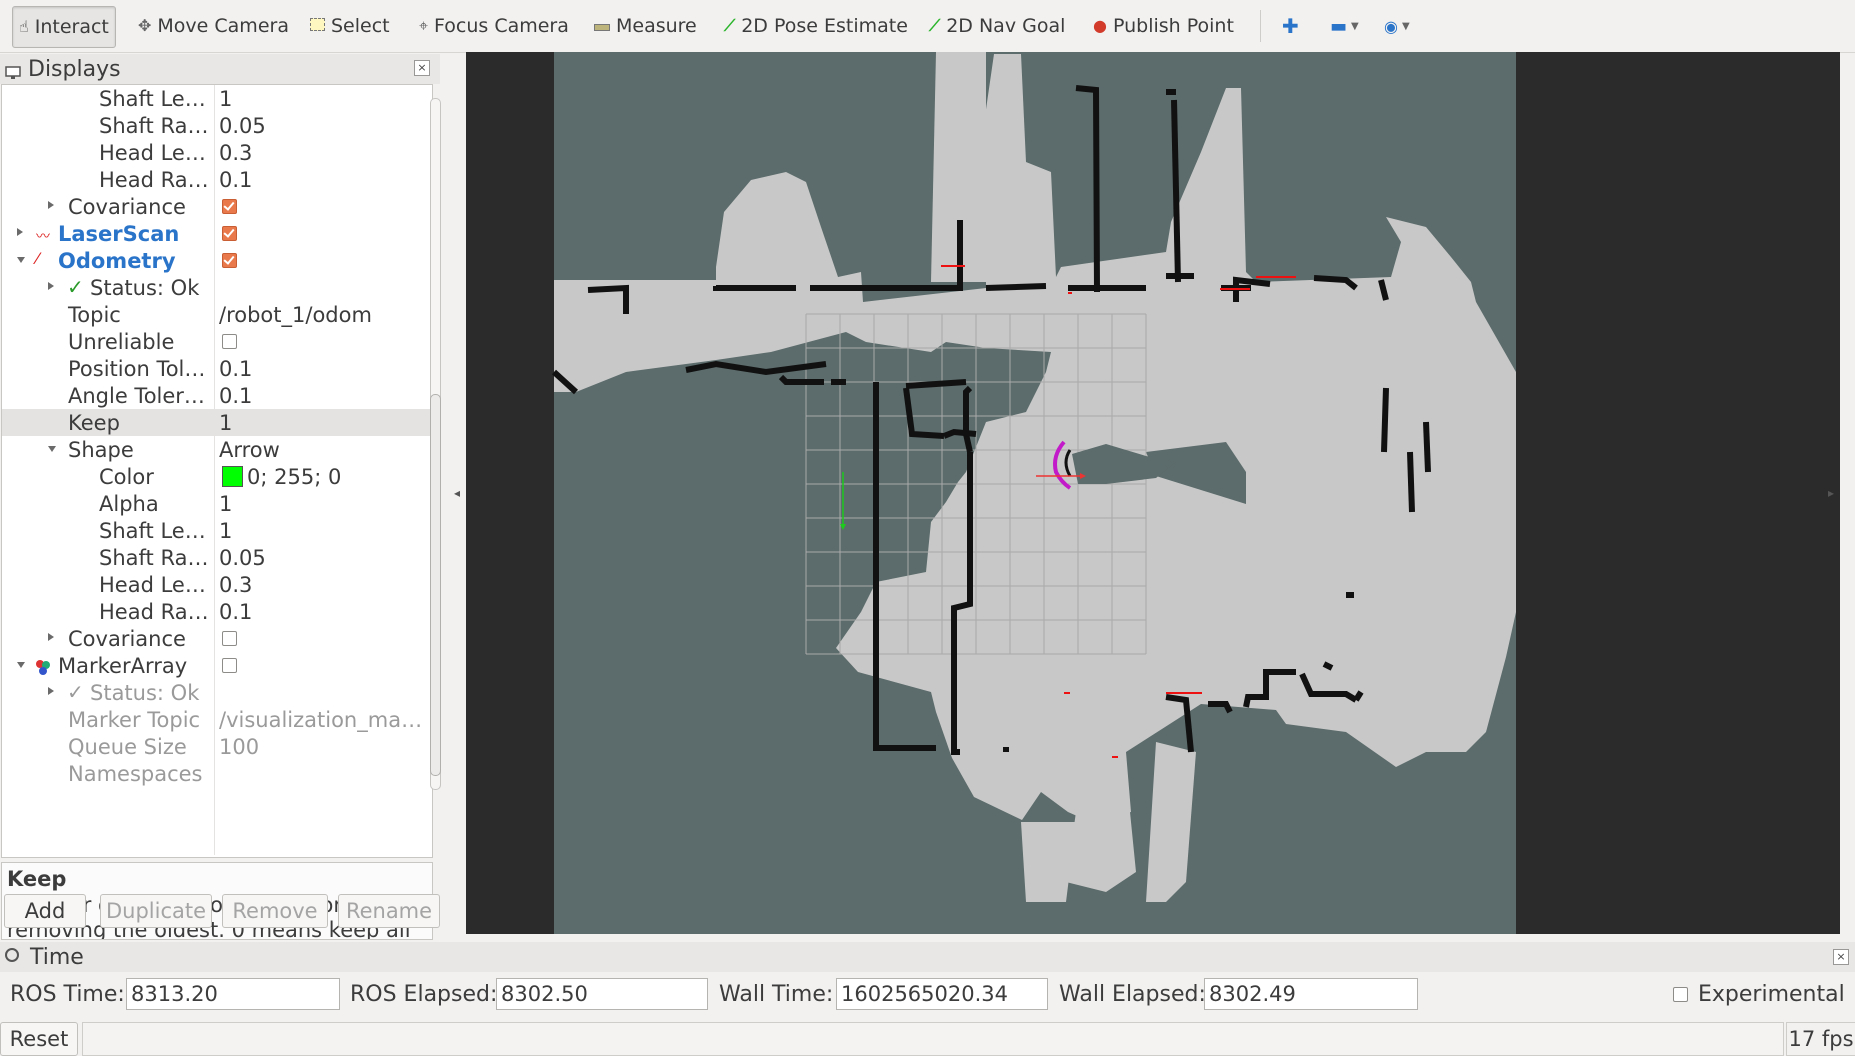  What do you see at coordinates (232, 476) in the screenshot?
I see `color-swatch` at bounding box center [232, 476].